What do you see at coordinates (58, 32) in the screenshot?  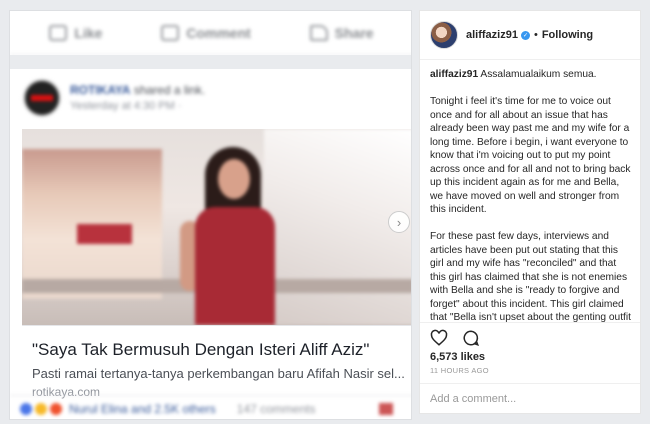 I see `thumbs-up-icon` at bounding box center [58, 32].